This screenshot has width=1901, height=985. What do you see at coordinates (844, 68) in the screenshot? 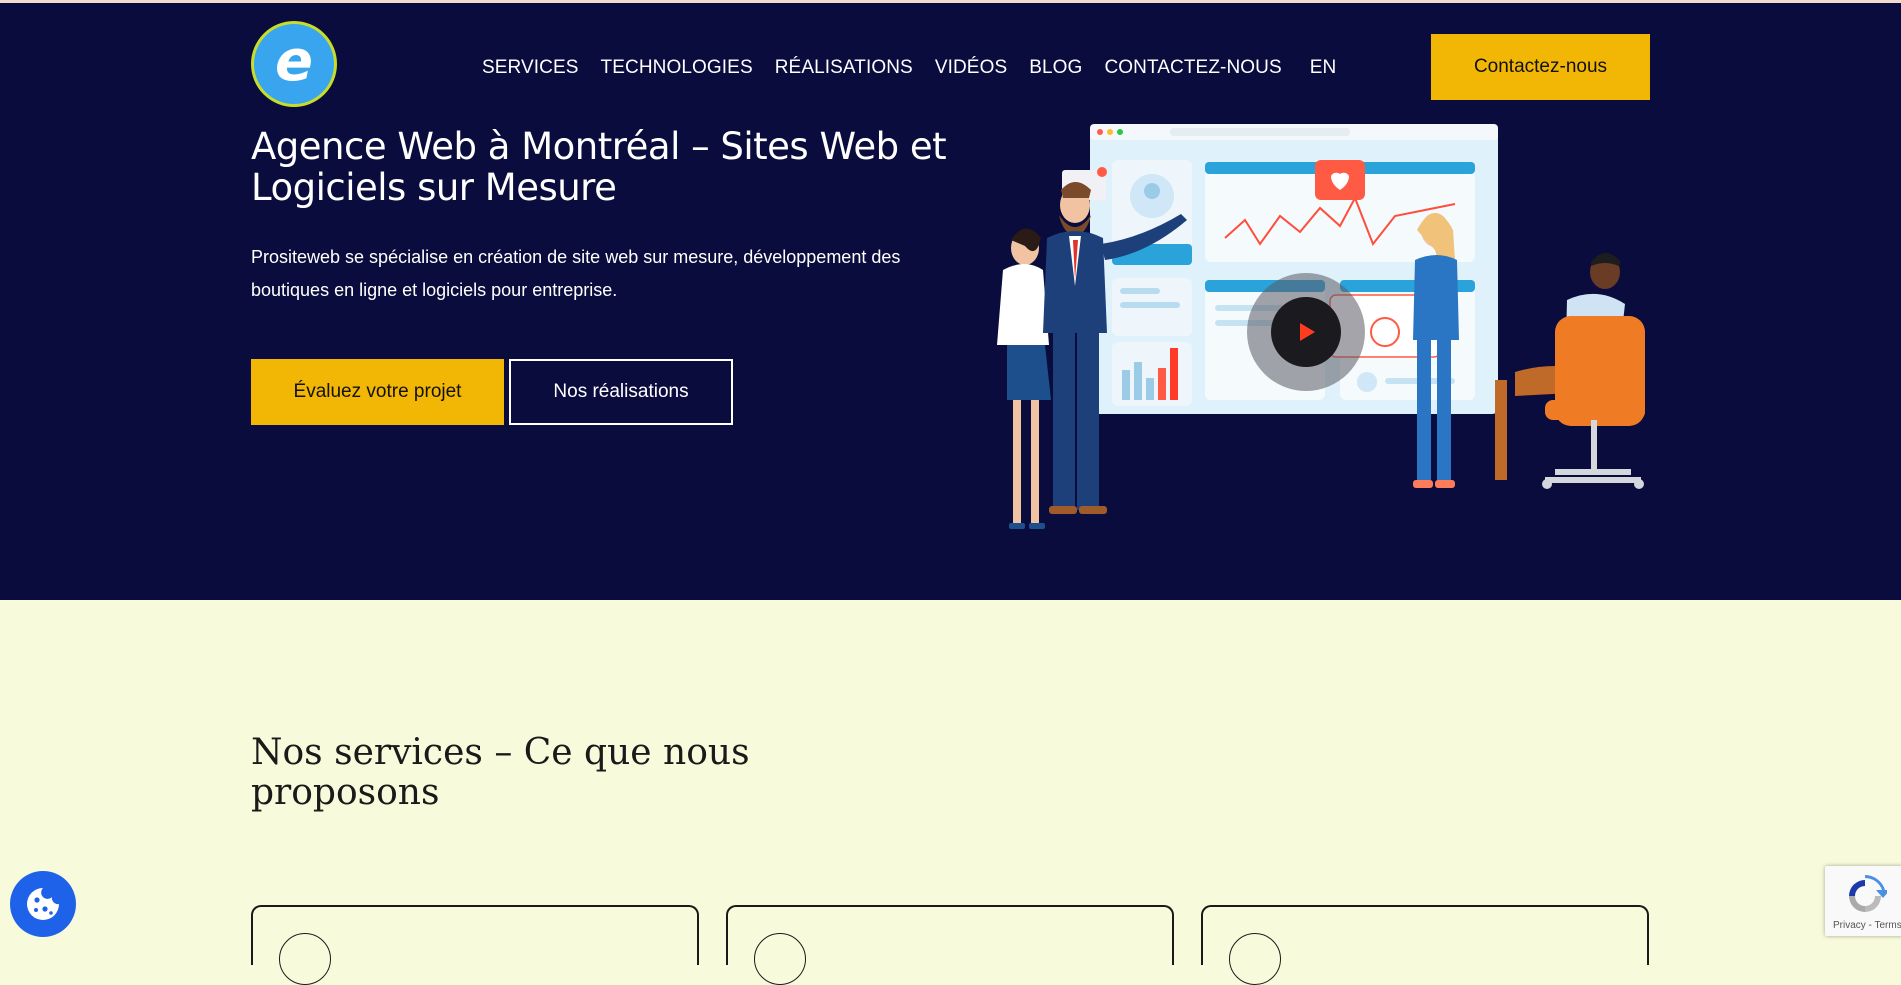
I see `nav-item-realisations: RÉALISATIONS` at bounding box center [844, 68].